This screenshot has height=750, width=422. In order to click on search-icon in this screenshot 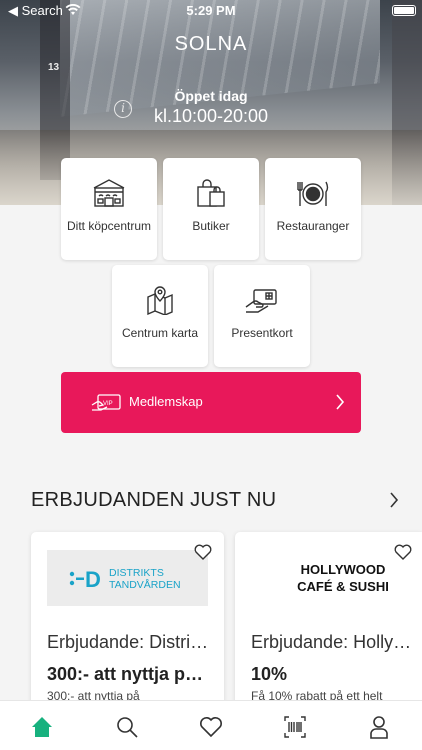, I will do `click(127, 727)`.